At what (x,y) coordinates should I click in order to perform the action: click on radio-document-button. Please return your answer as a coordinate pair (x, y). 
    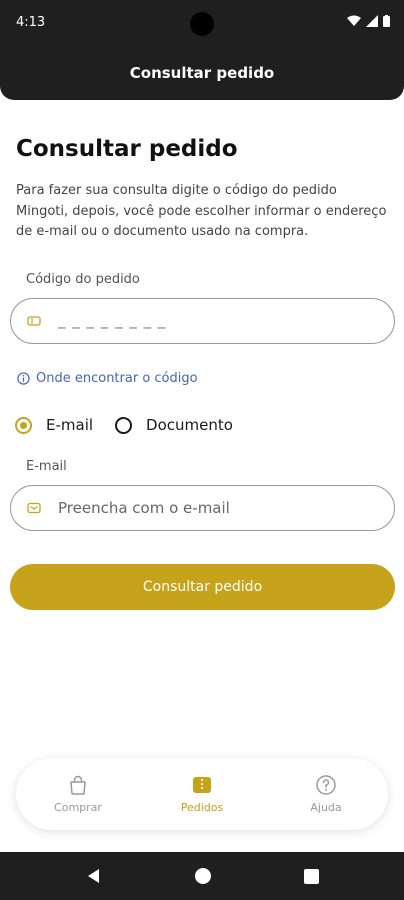
    Looking at the image, I should click on (124, 425).